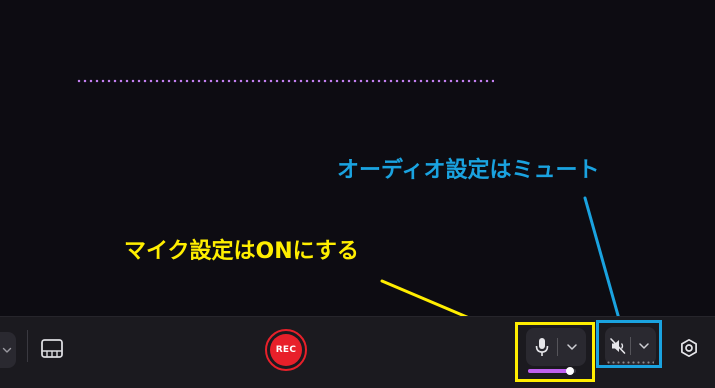 This screenshot has height=388, width=715. What do you see at coordinates (603, 262) in the screenshot?
I see `audio-annotation-arrow` at bounding box center [603, 262].